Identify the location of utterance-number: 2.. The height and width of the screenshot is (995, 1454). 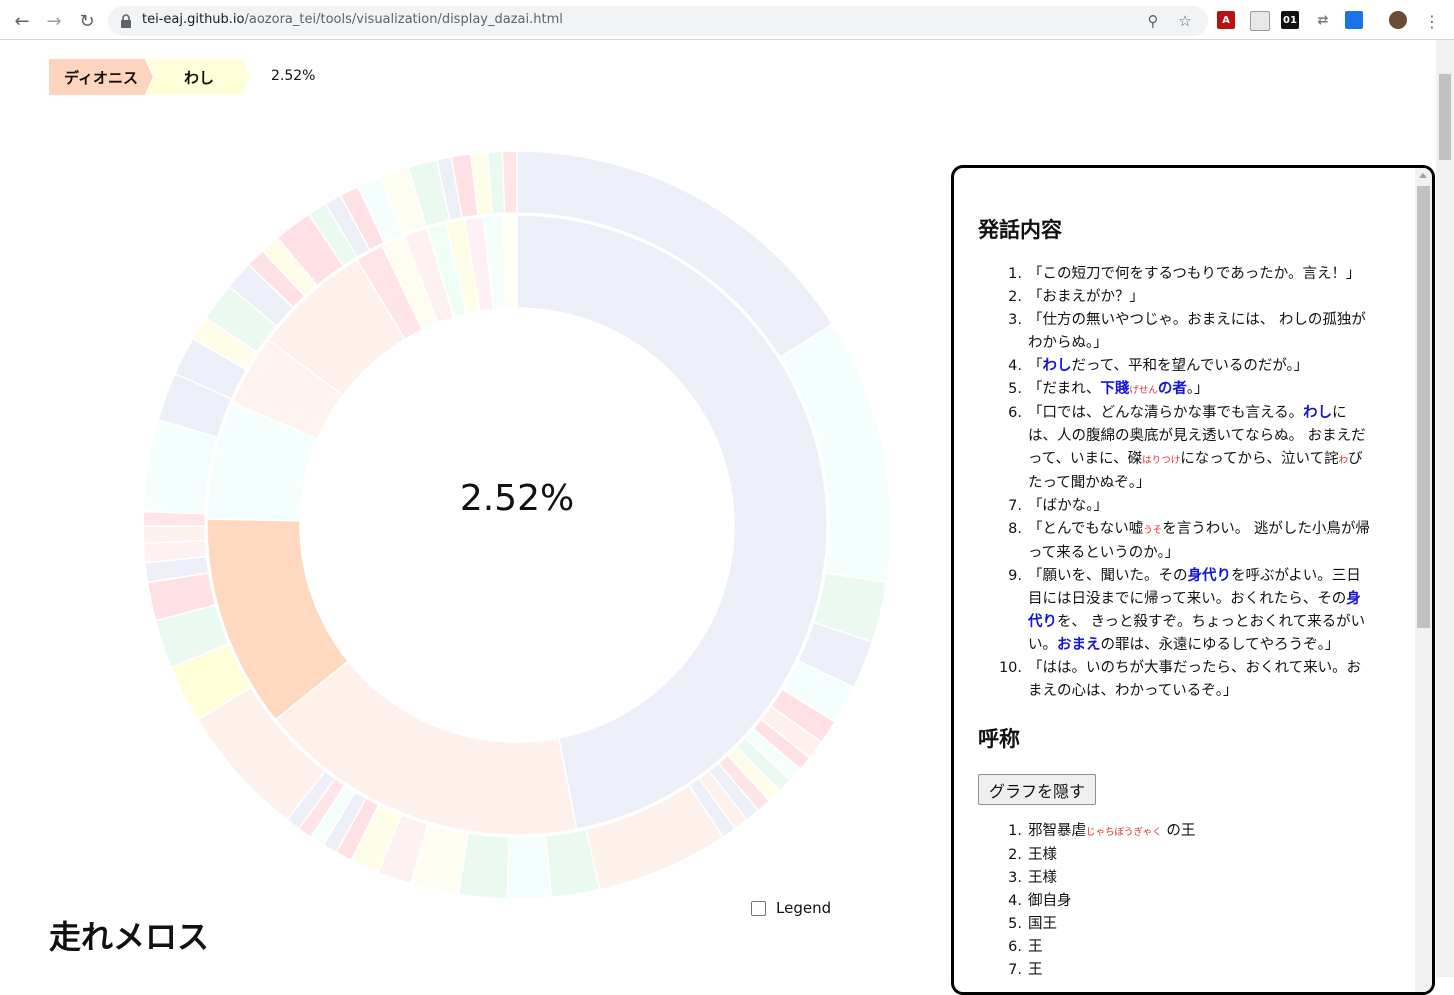
(1015, 297).